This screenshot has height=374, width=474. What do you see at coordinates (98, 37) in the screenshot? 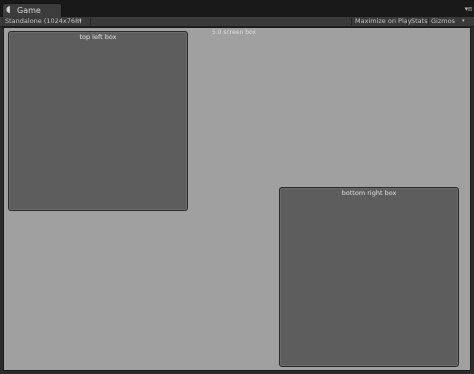
I see `top-left-box-label: top left box` at bounding box center [98, 37].